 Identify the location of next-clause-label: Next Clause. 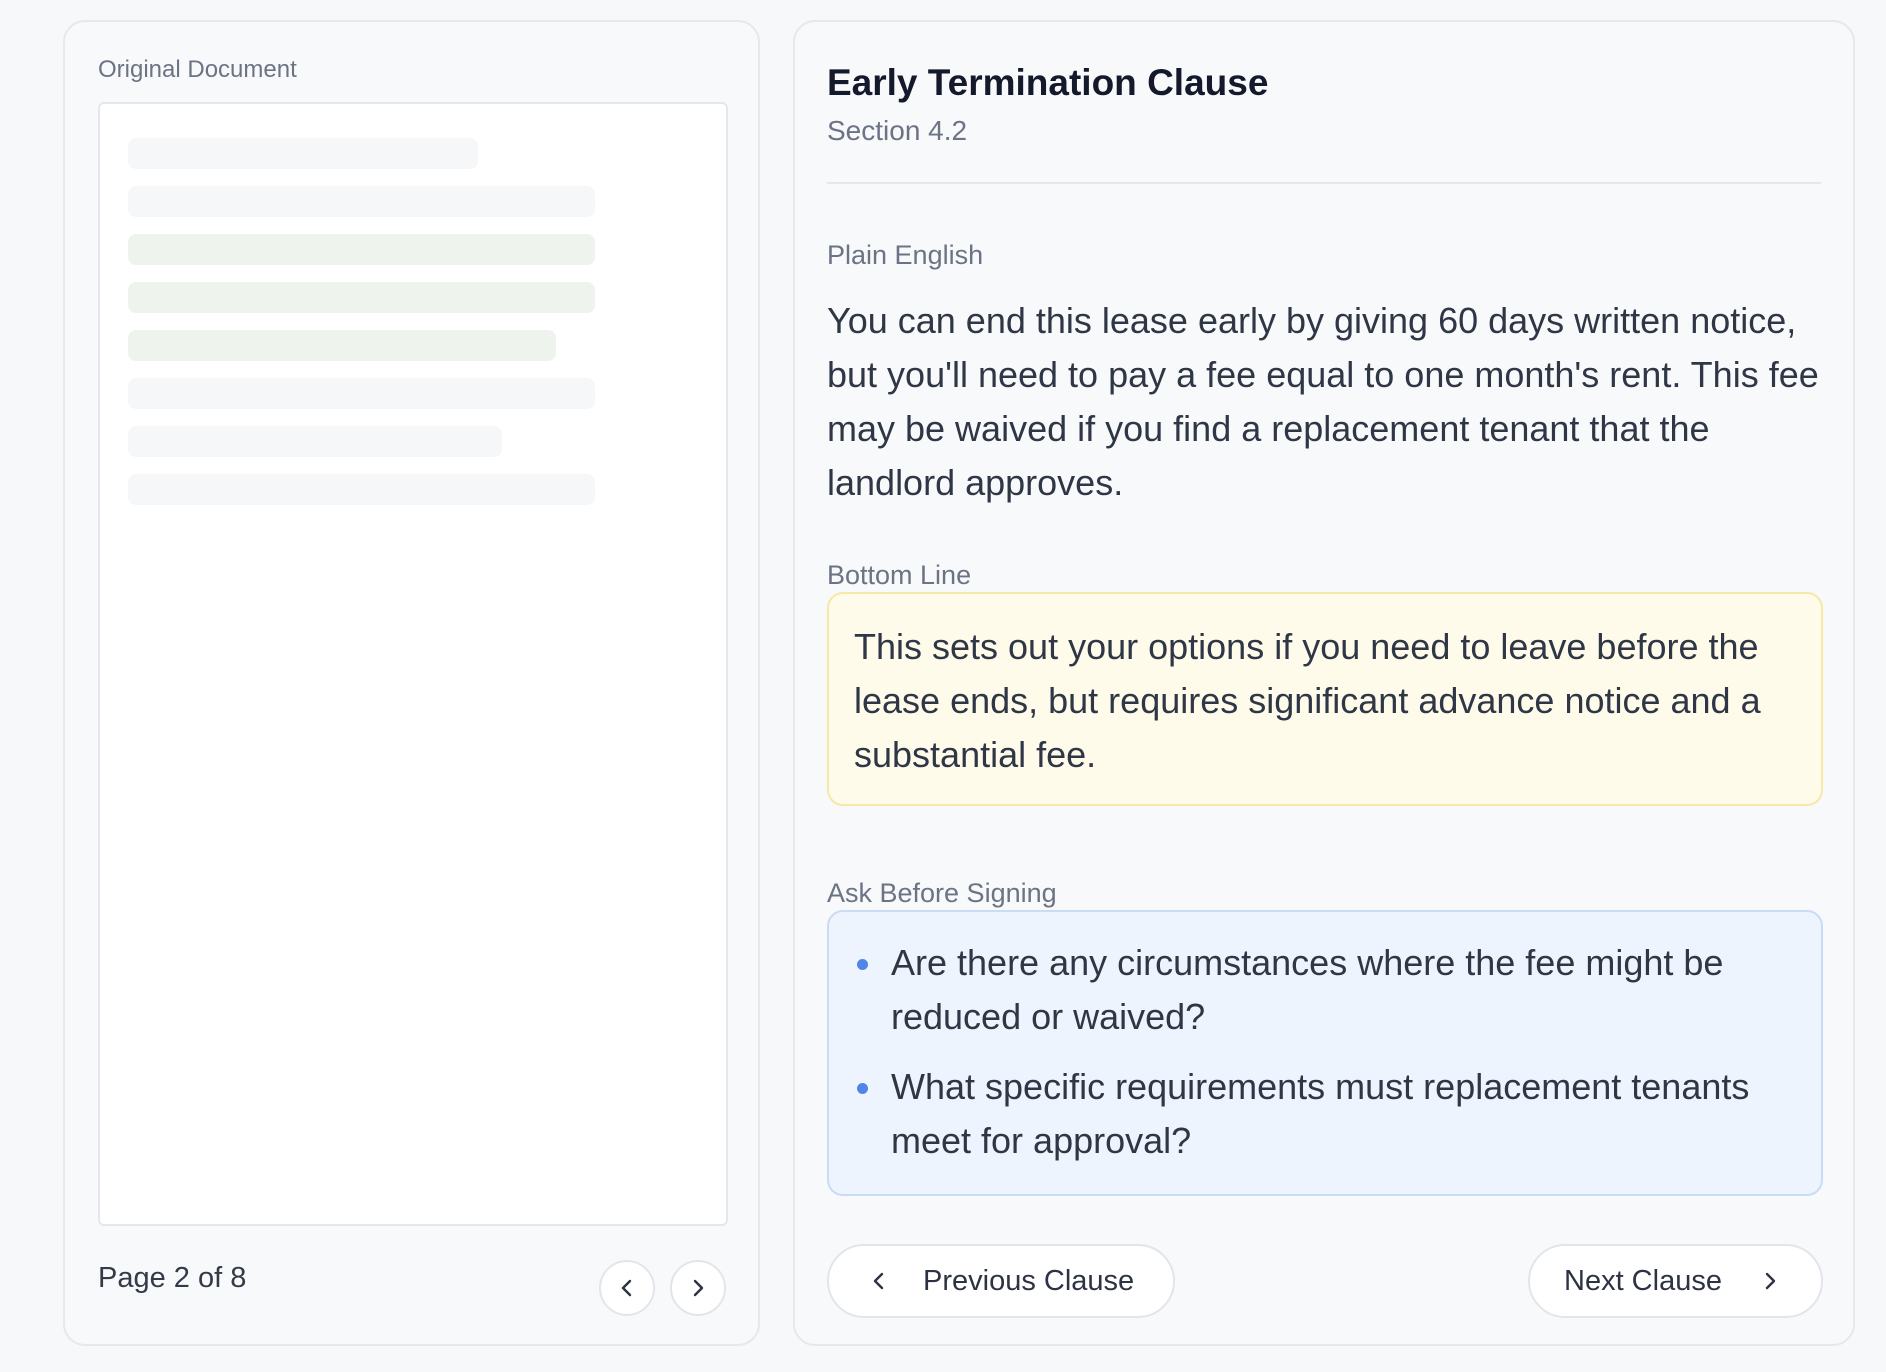
(1643, 1280).